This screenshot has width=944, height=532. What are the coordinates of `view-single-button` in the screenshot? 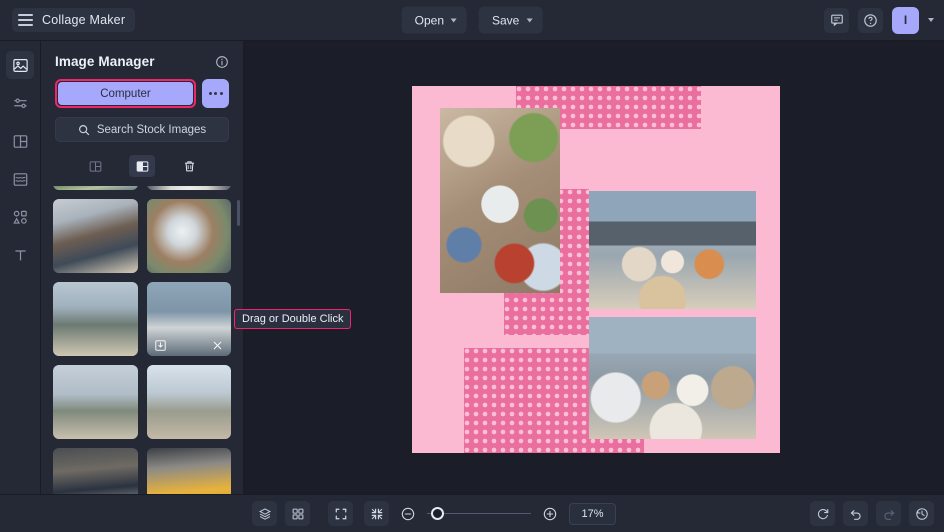 It's located at (95, 166).